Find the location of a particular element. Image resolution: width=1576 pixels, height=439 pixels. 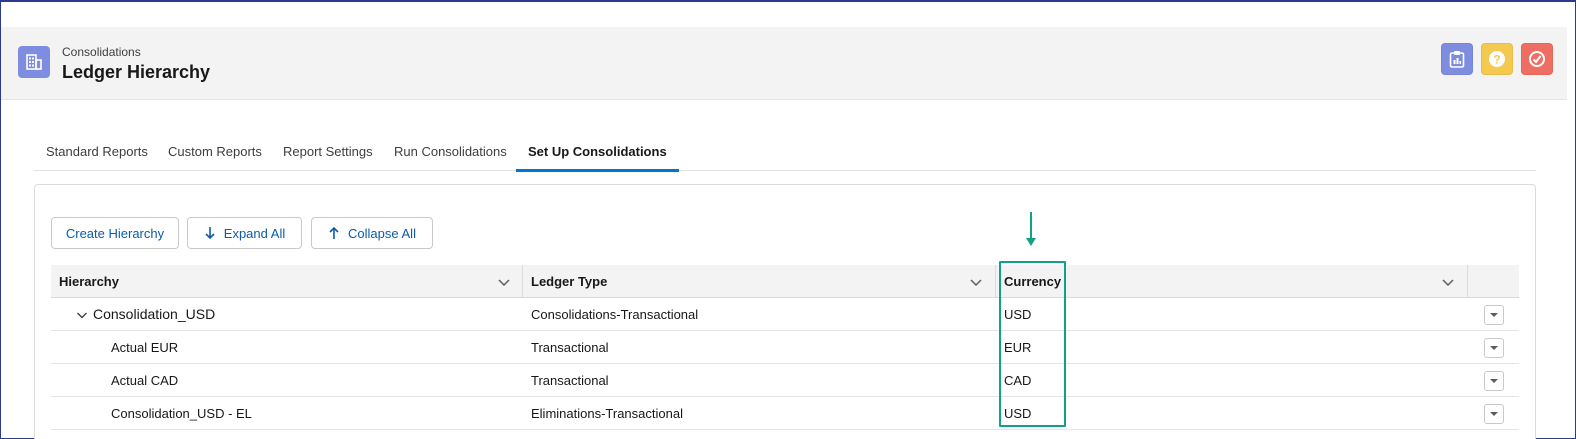

table-row: Actual CAD Transactional CAD is located at coordinates (785, 380).